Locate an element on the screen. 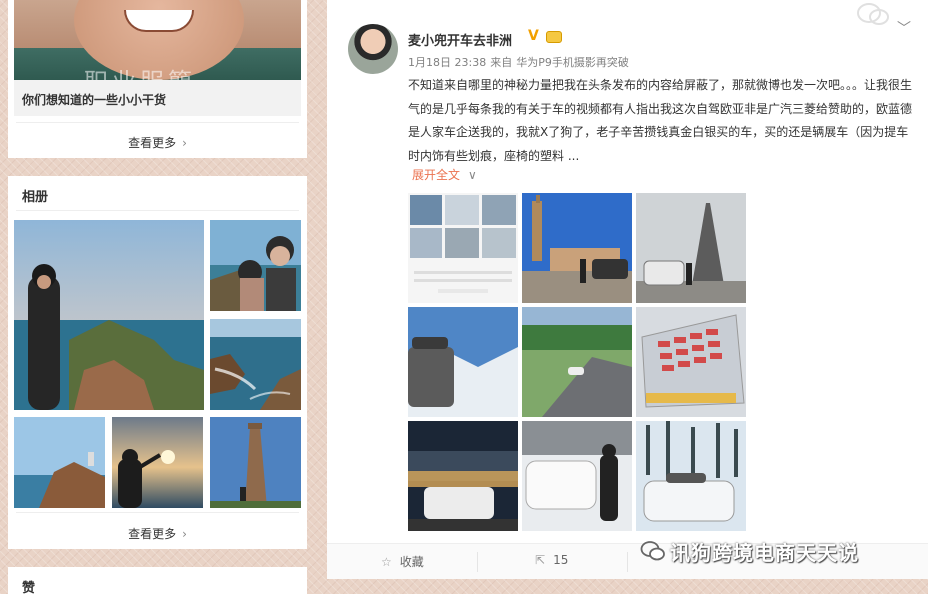 The height and width of the screenshot is (594, 928). chevron-down-icon: ∨ is located at coordinates (472, 175).